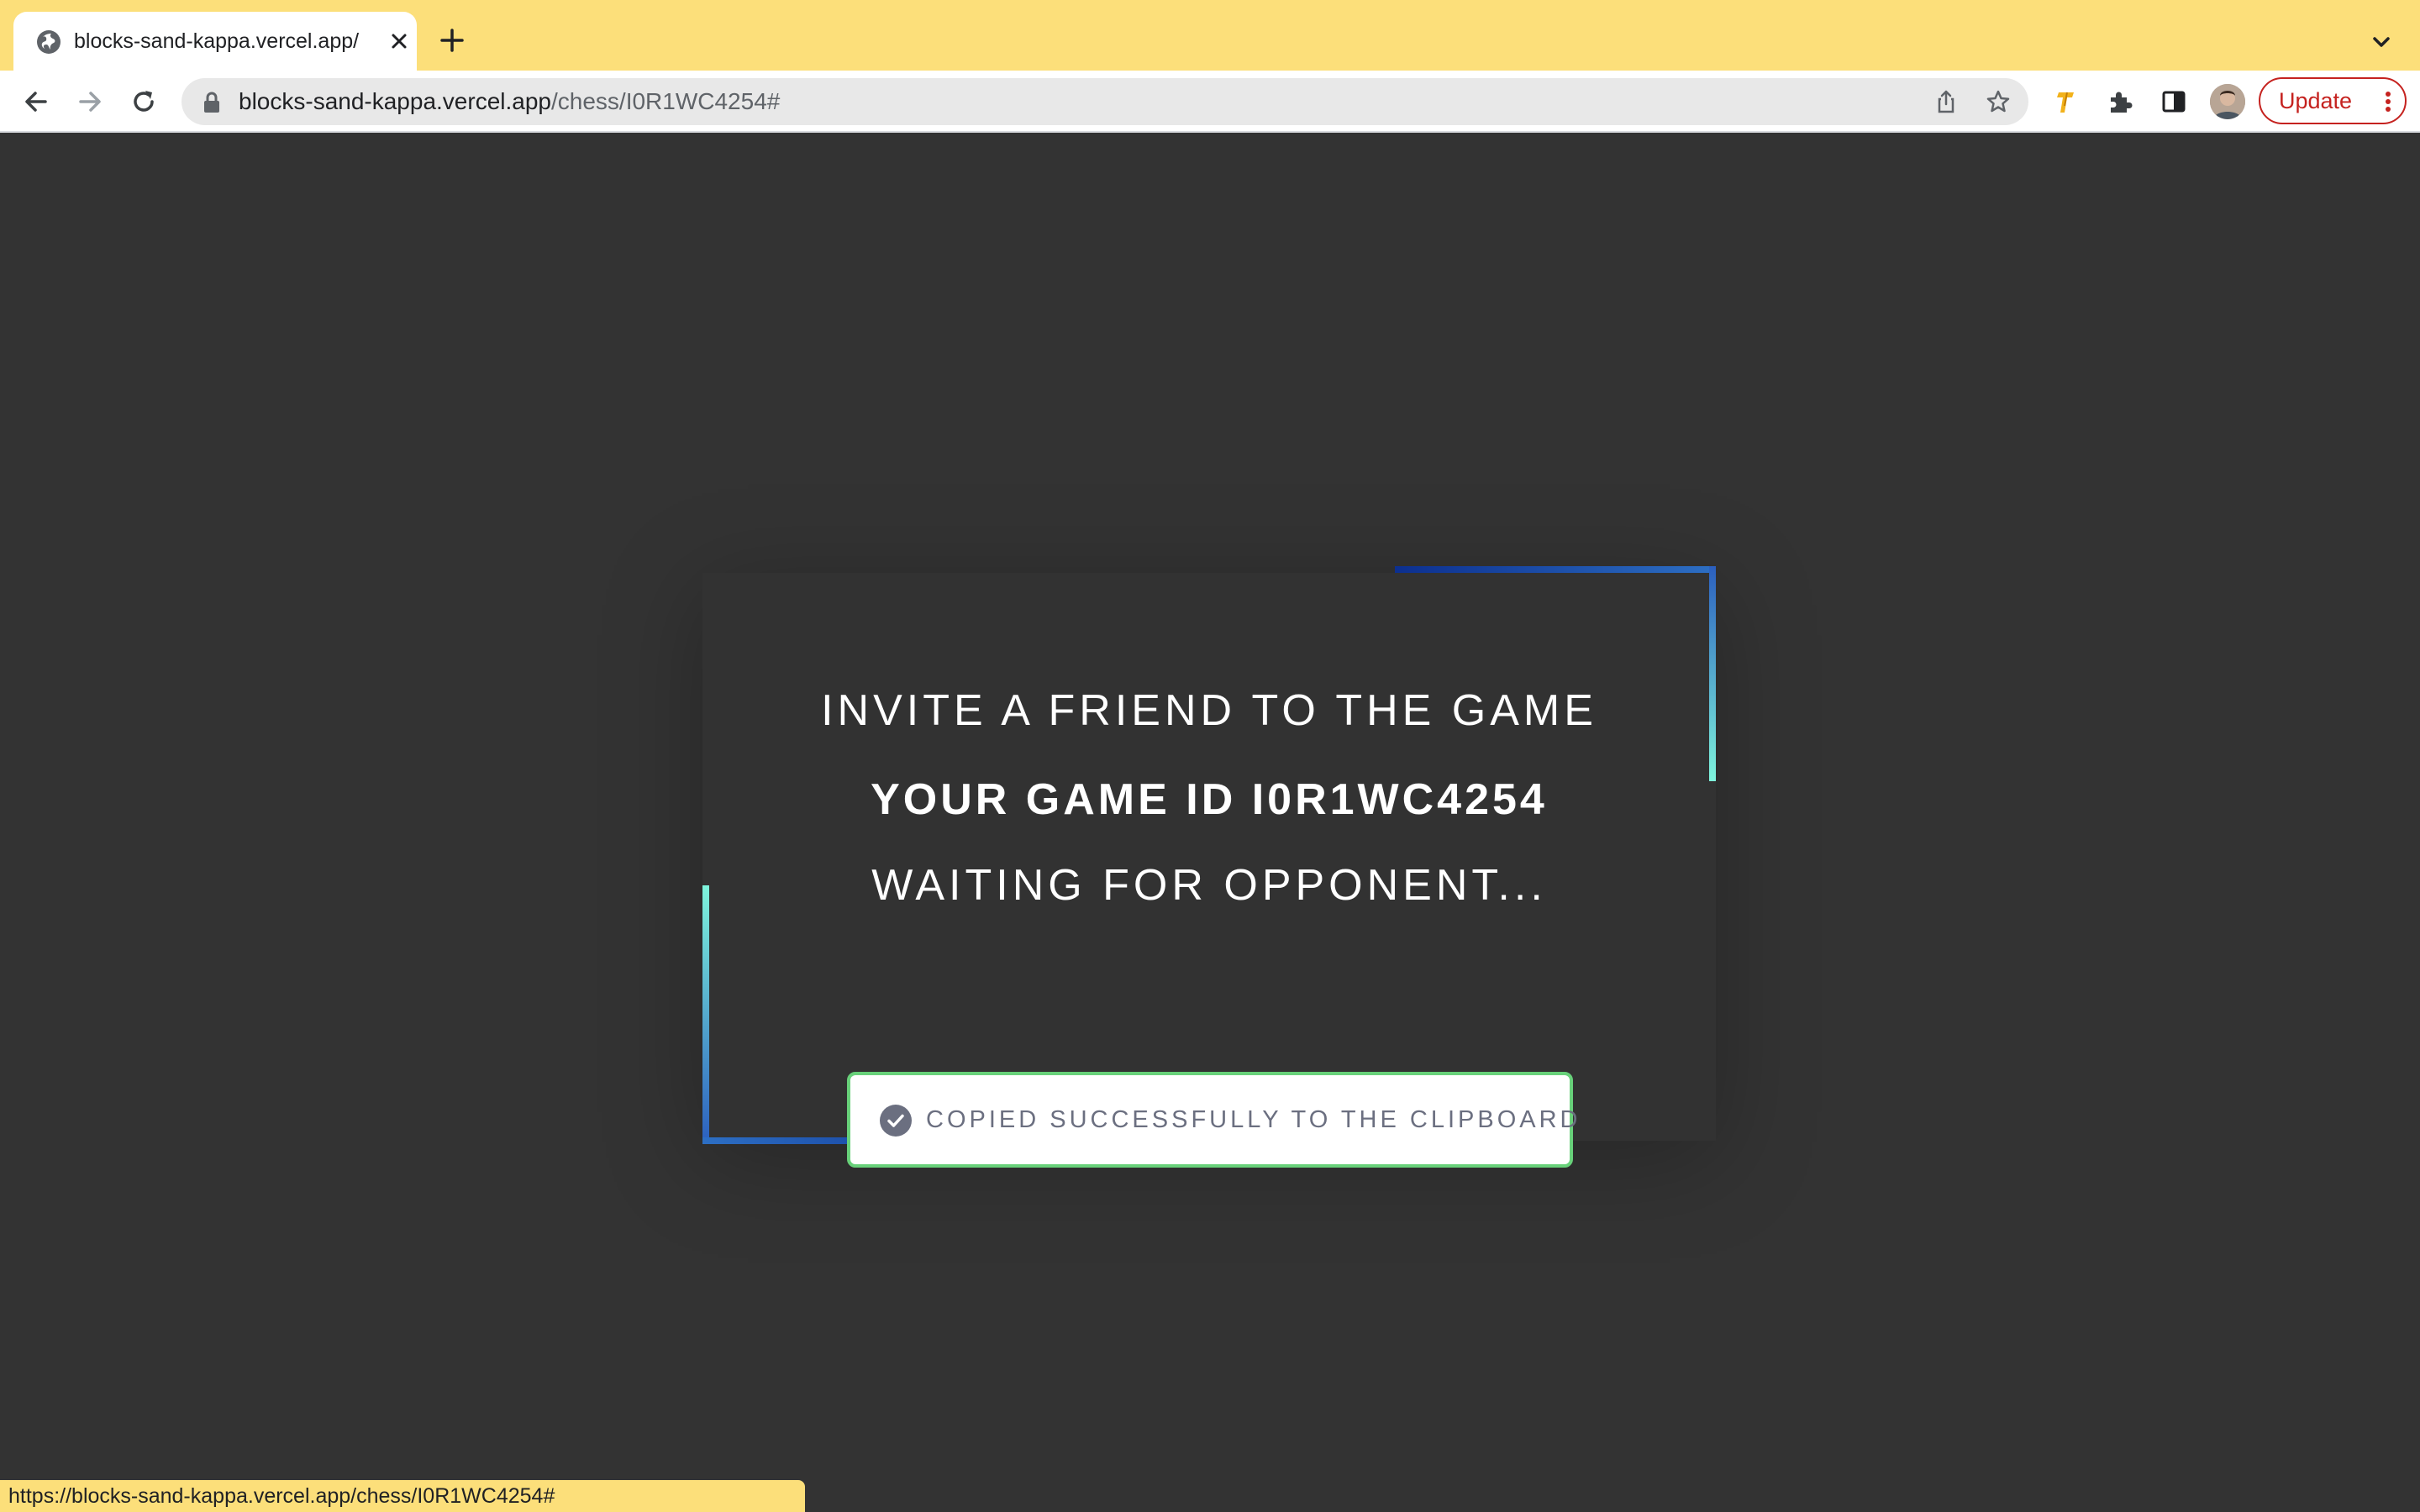  I want to click on update-button: Update, so click(2333, 100).